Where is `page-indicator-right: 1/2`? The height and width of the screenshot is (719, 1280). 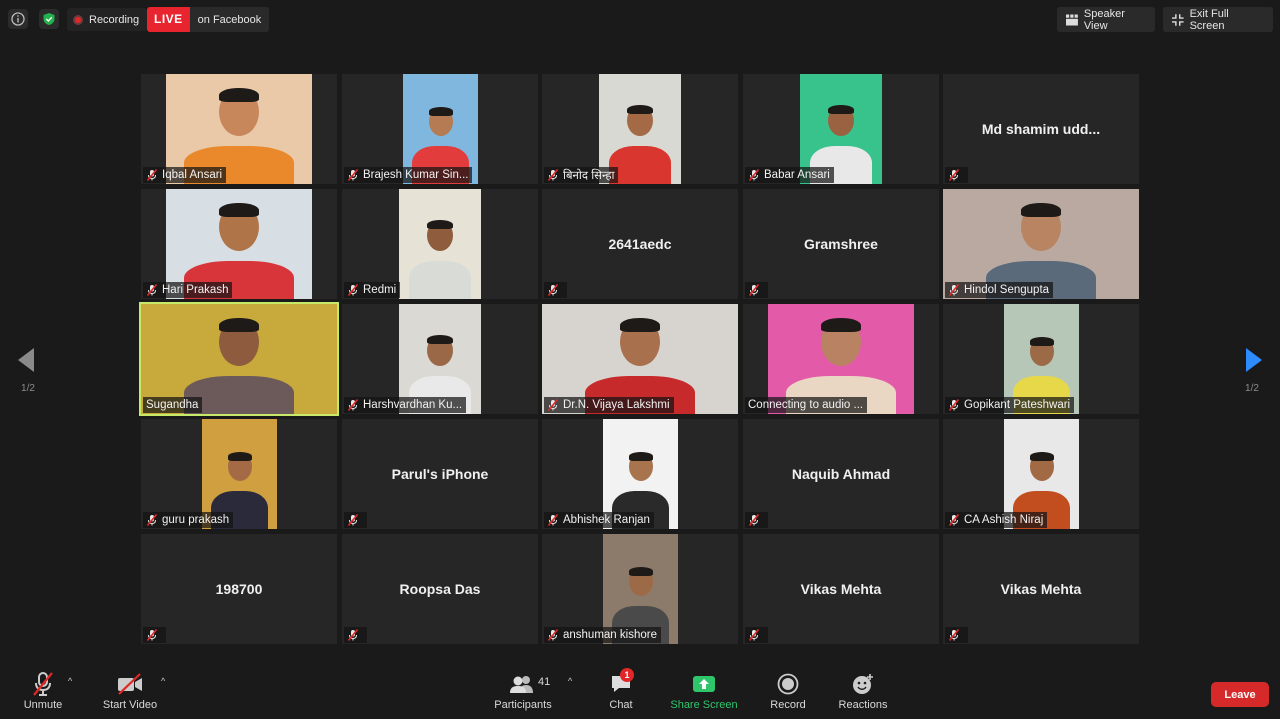
page-indicator-right: 1/2 is located at coordinates (1252, 388).